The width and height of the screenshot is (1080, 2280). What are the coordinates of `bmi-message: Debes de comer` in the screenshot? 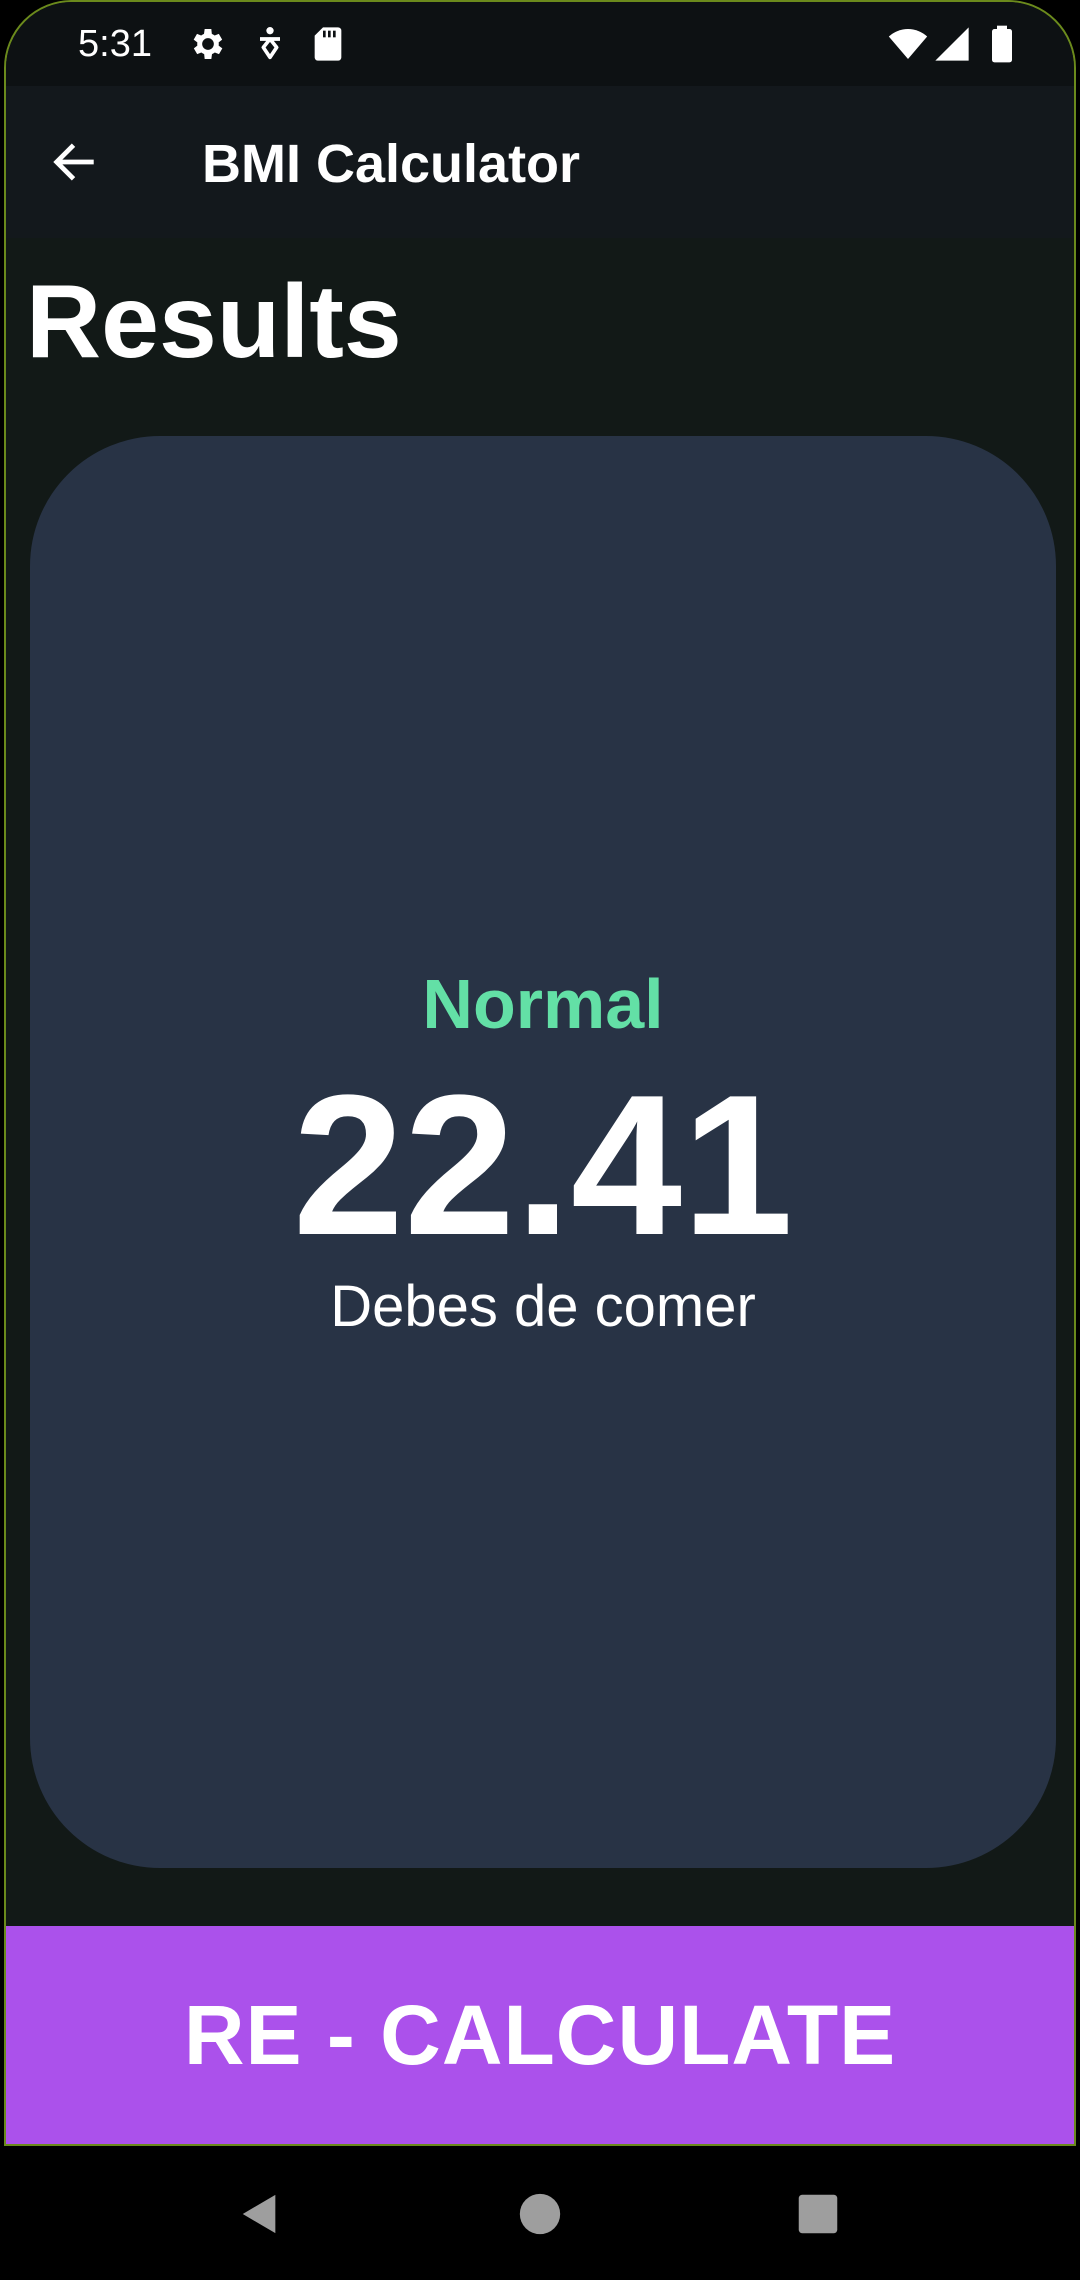 It's located at (543, 1306).